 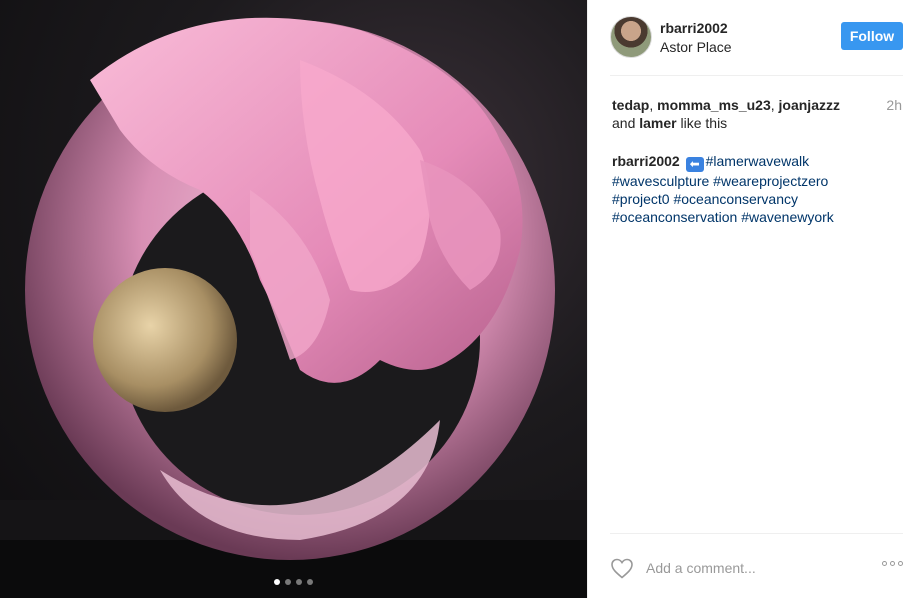 What do you see at coordinates (770, 181) in the screenshot?
I see `hashtag-link: #weareprojectzero` at bounding box center [770, 181].